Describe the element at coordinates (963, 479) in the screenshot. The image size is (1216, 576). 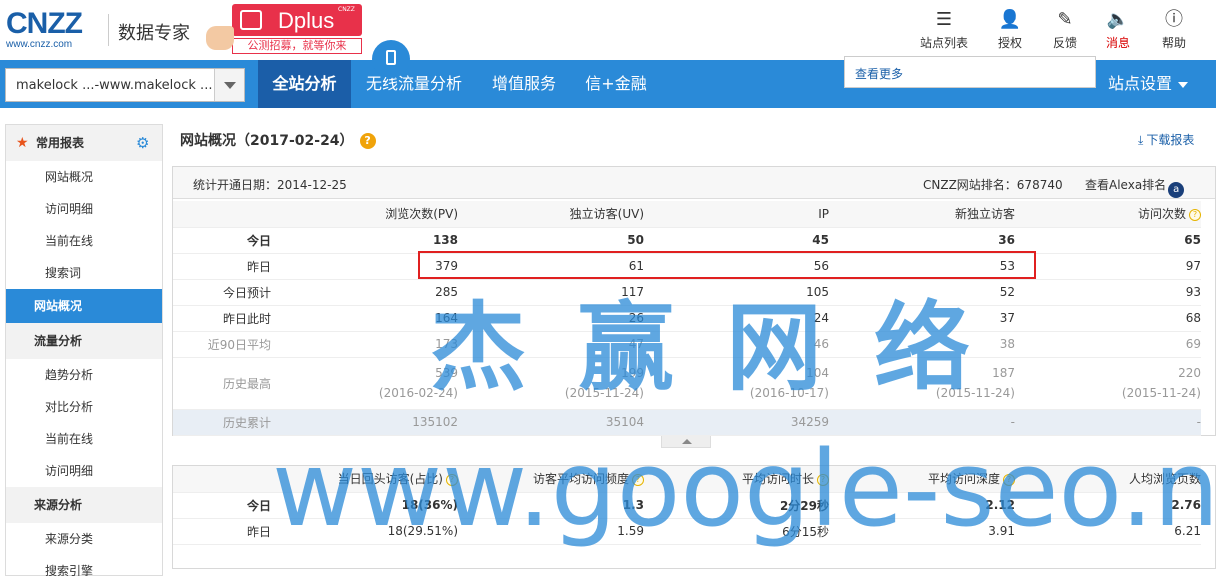
I see `header-depth-label: 平均访问深度` at that location.